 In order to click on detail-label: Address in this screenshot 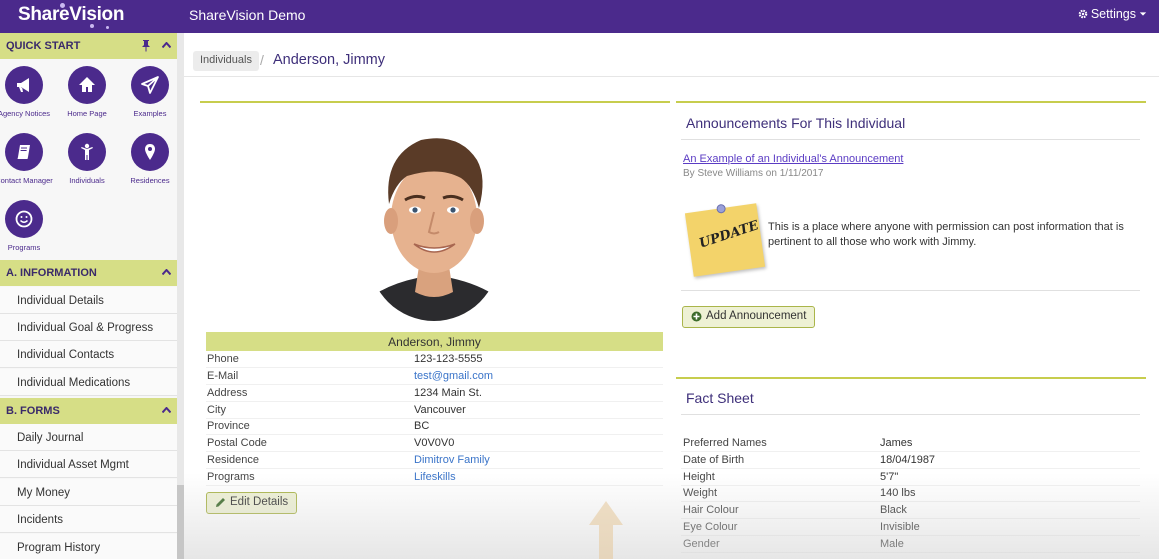, I will do `click(227, 393)`.